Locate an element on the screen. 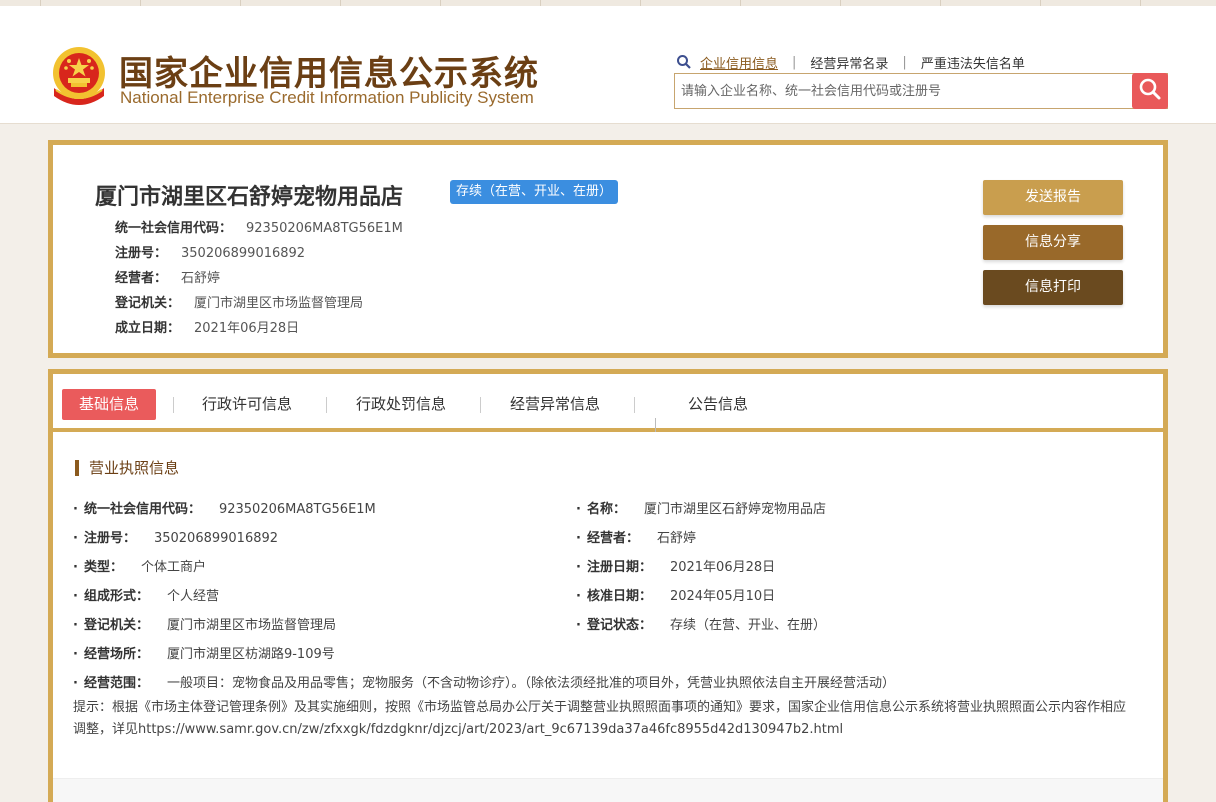  search-button-icon is located at coordinates (1150, 91).